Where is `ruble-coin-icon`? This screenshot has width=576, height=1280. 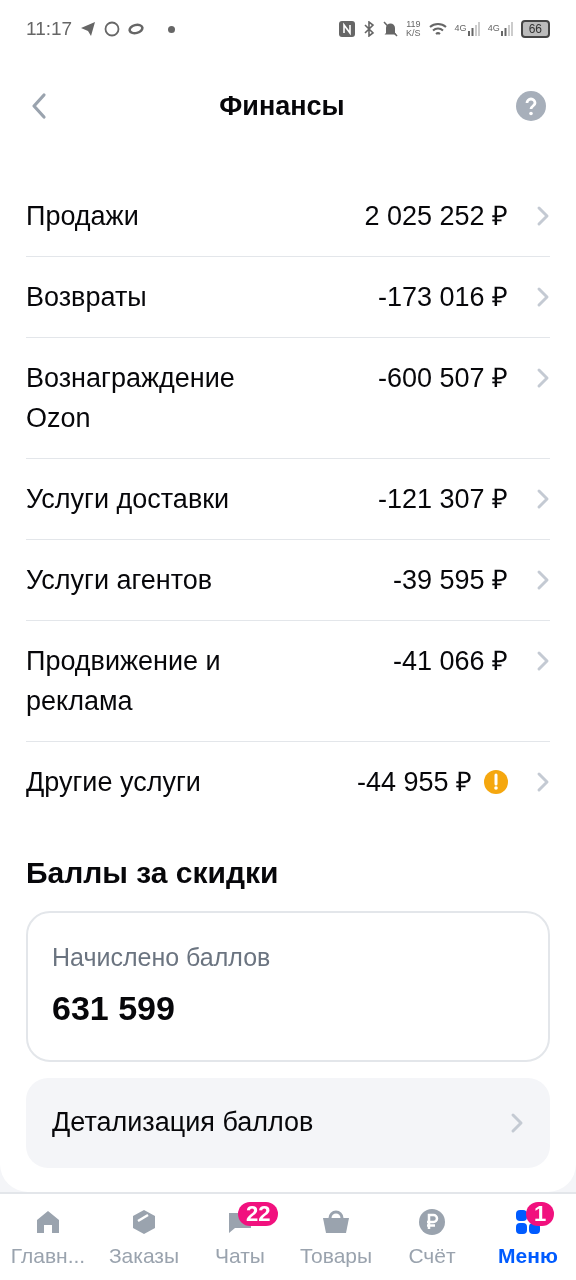
ruble-coin-icon is located at coordinates (432, 1221).